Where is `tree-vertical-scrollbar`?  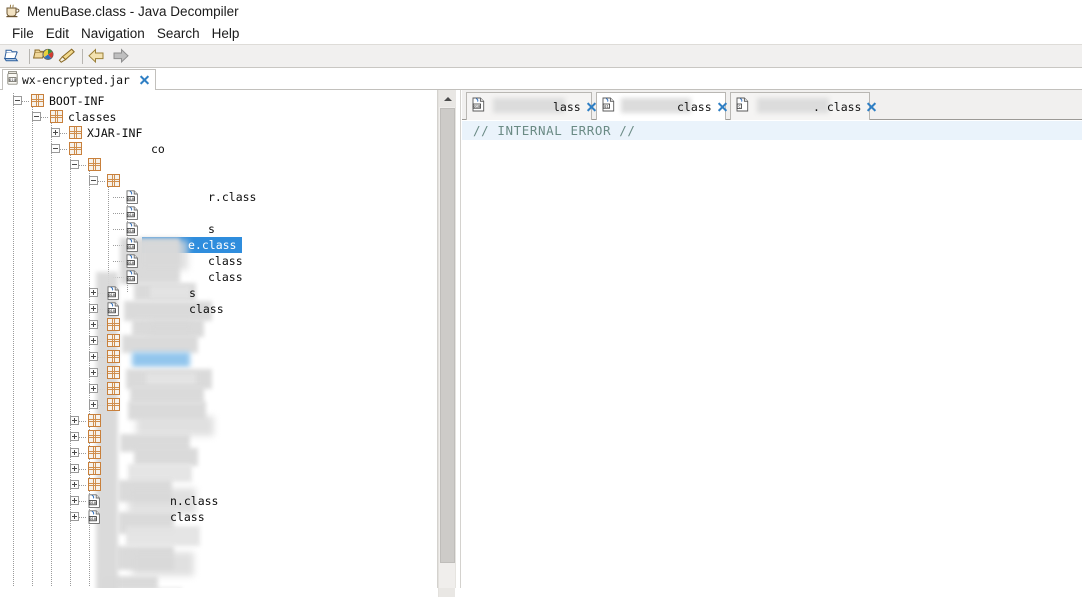 tree-vertical-scrollbar is located at coordinates (447, 339).